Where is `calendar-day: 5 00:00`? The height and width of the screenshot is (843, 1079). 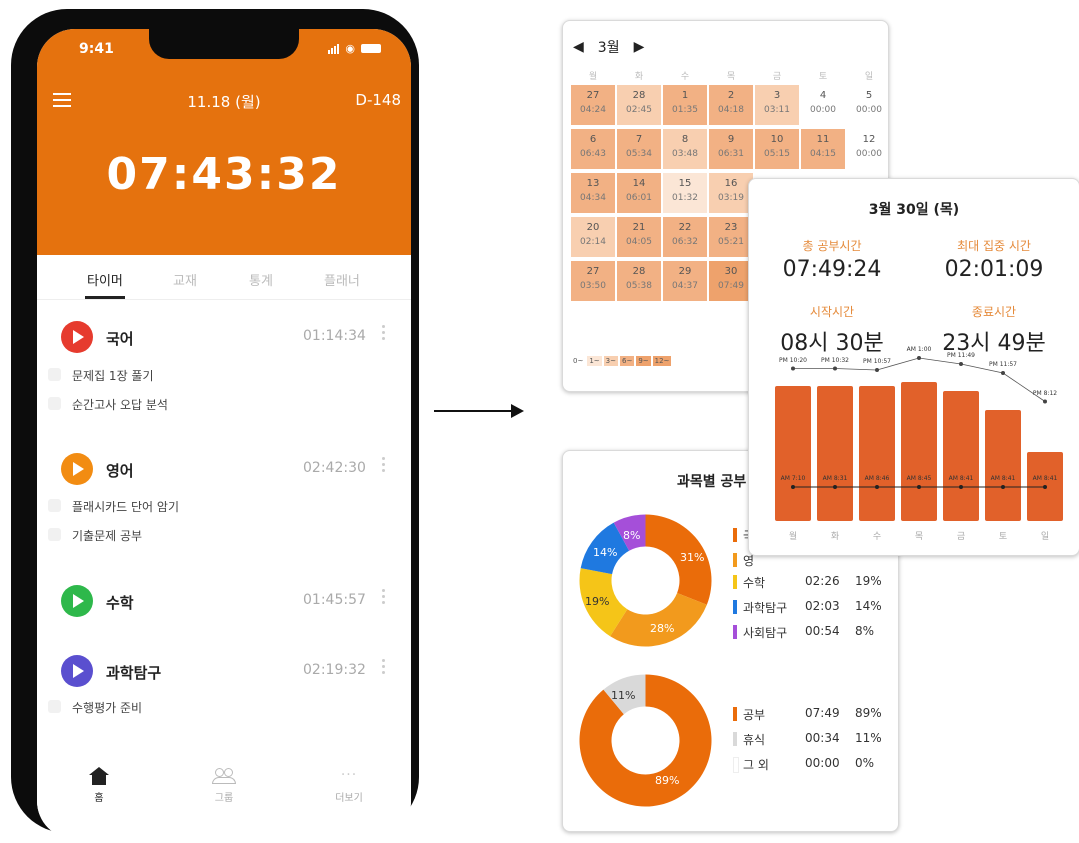
calendar-day: 5 00:00 is located at coordinates (867, 105).